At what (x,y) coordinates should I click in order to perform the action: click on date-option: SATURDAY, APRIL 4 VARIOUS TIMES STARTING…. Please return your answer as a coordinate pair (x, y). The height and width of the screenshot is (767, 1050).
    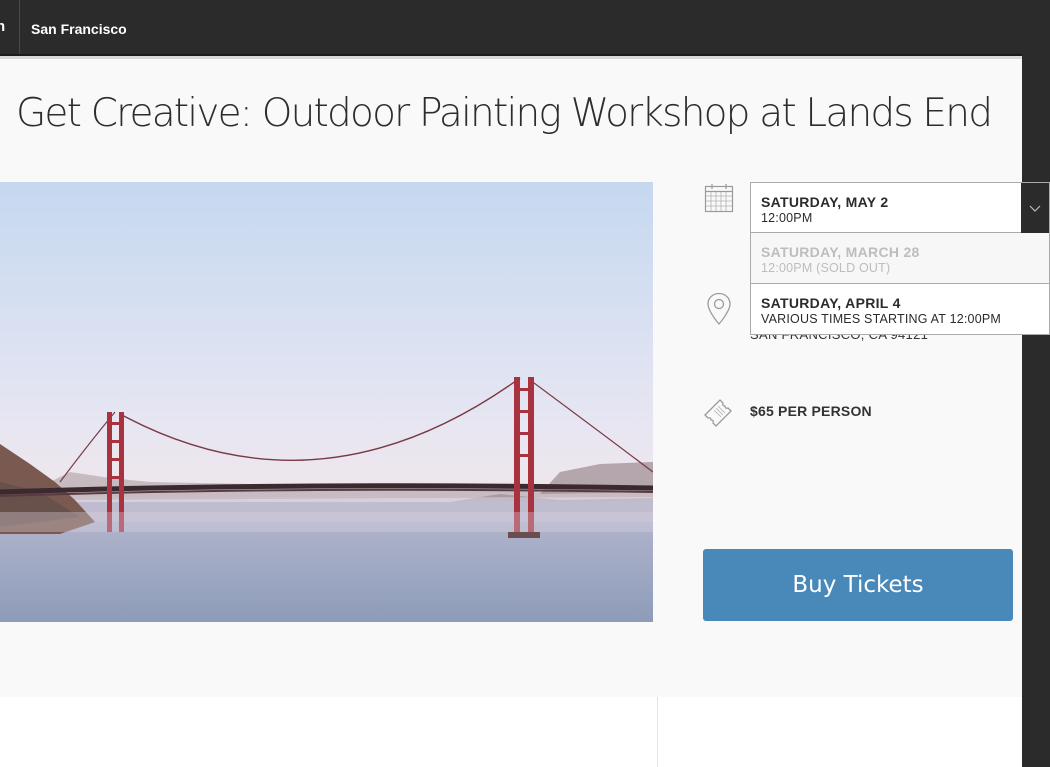
    Looking at the image, I should click on (900, 309).